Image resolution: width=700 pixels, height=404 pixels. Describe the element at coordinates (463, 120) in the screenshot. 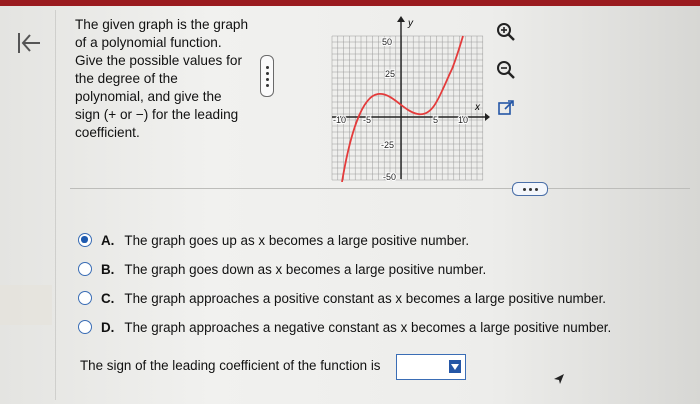

I see `x-tick-label: 10` at that location.